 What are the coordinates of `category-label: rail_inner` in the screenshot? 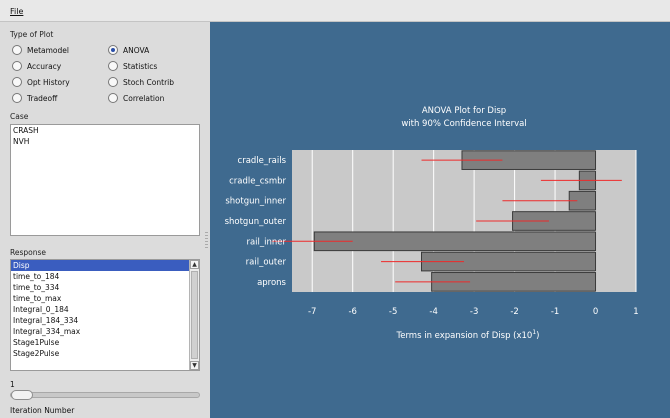 It's located at (266, 242).